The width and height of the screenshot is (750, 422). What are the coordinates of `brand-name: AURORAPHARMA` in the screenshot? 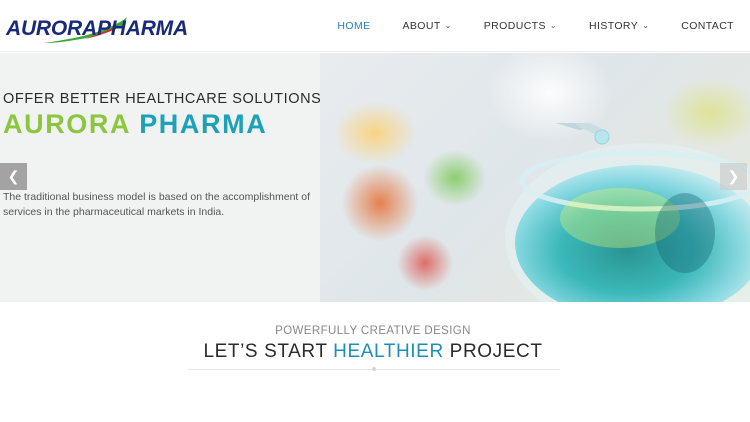 It's located at (97, 29).